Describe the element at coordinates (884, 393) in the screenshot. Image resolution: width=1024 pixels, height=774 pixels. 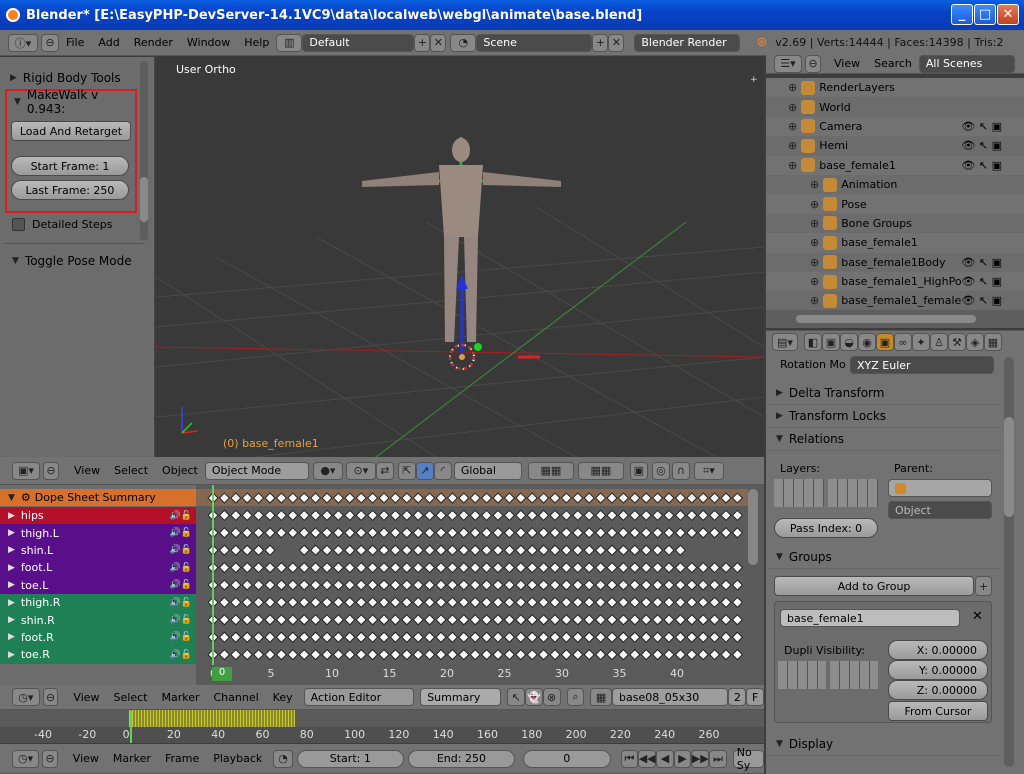
I see `delta-transform-panel: ▶ Delta Transform` at that location.